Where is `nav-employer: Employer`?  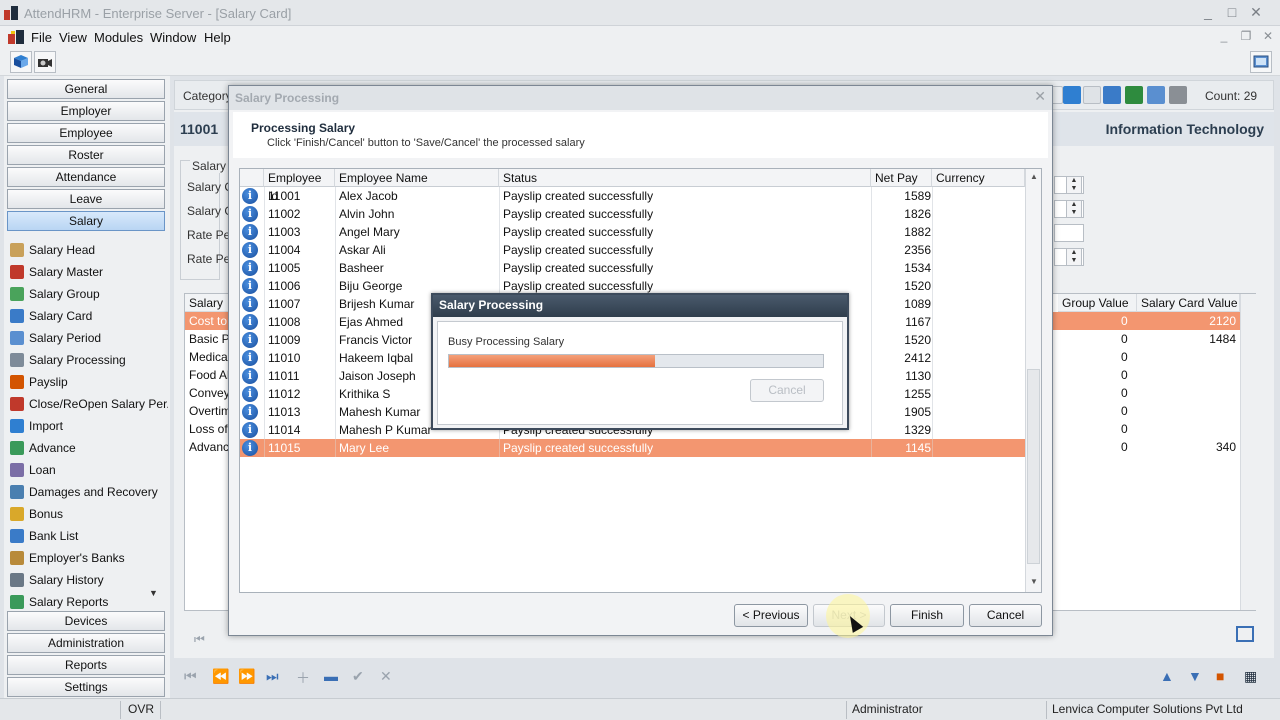 nav-employer: Employer is located at coordinates (86, 111).